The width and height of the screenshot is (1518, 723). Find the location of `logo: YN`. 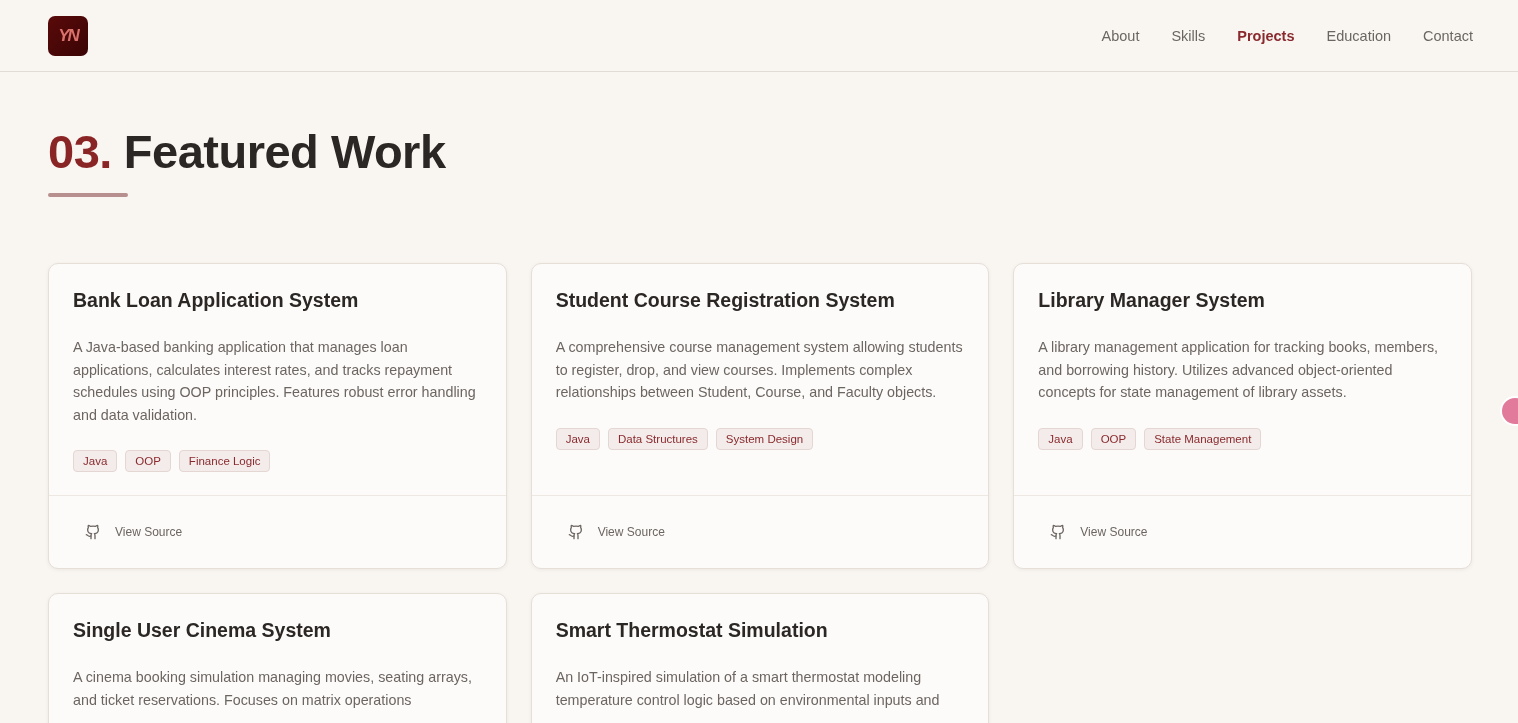

logo: YN is located at coordinates (68, 35).